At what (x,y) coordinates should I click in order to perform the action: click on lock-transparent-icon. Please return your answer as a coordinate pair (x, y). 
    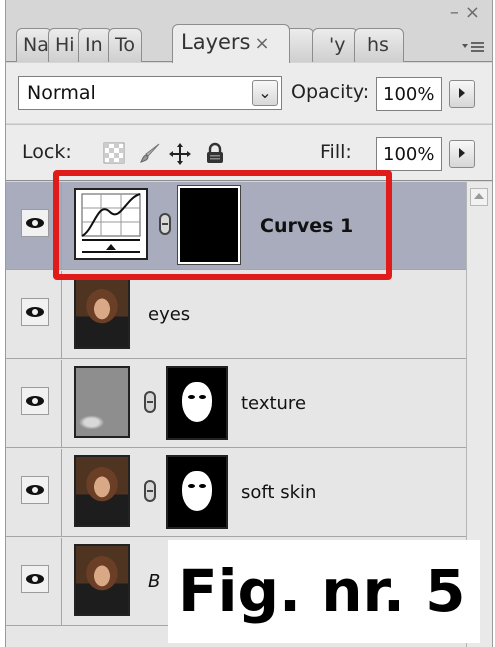
    Looking at the image, I should click on (114, 153).